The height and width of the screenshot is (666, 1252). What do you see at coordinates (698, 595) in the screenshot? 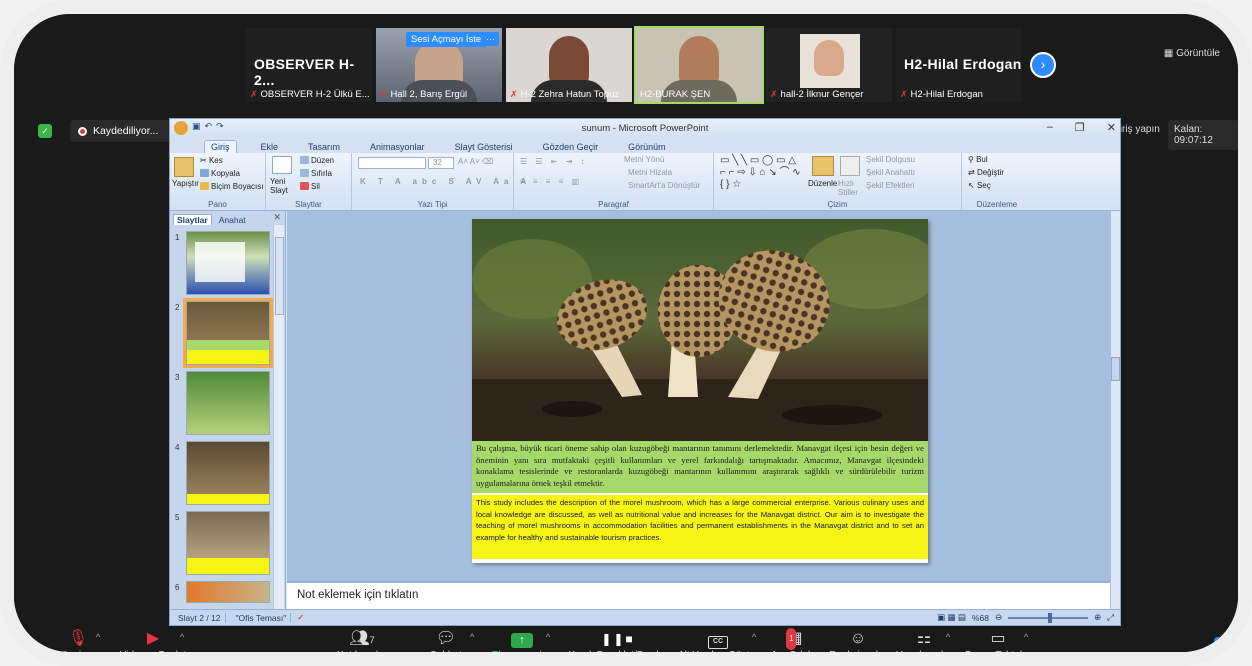
I see `notes-pane: Not eklemek için tıklatın` at bounding box center [698, 595].